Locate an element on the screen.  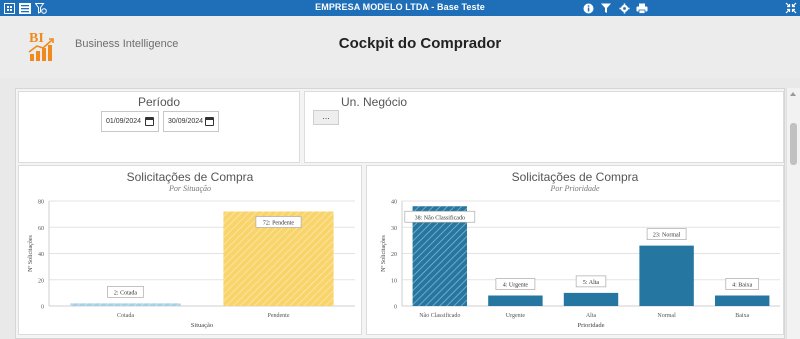
data-label: 2: Cotada is located at coordinates (125, 293).